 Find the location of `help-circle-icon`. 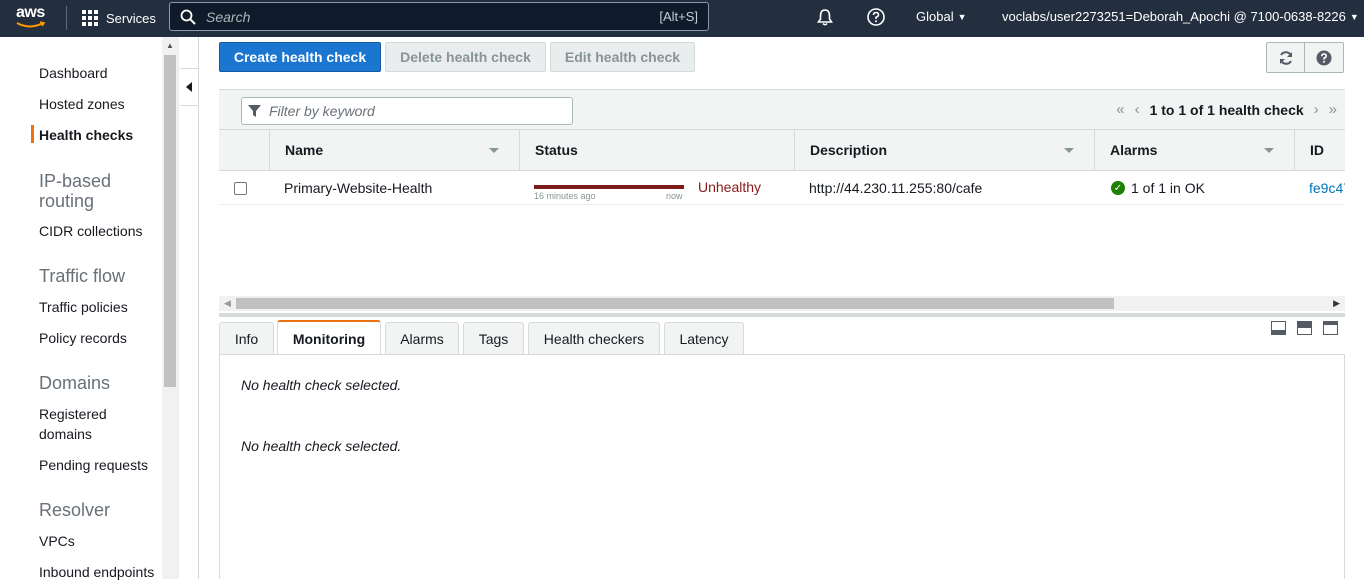

help-circle-icon is located at coordinates (876, 17).